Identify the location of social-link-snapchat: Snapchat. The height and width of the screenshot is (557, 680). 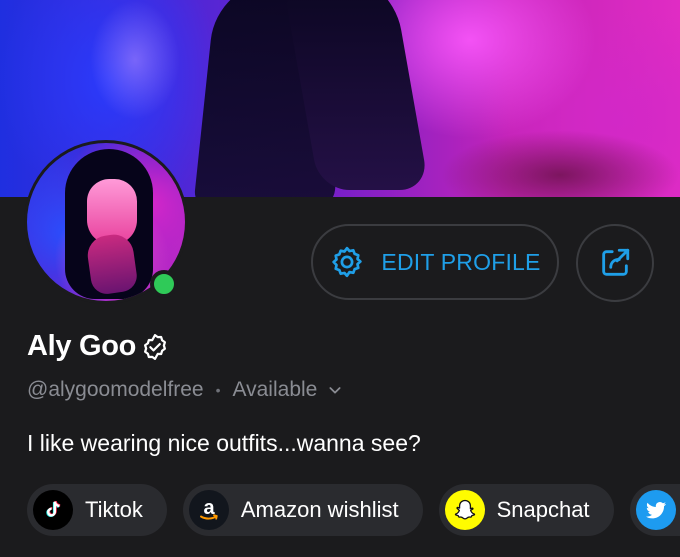
(526, 510).